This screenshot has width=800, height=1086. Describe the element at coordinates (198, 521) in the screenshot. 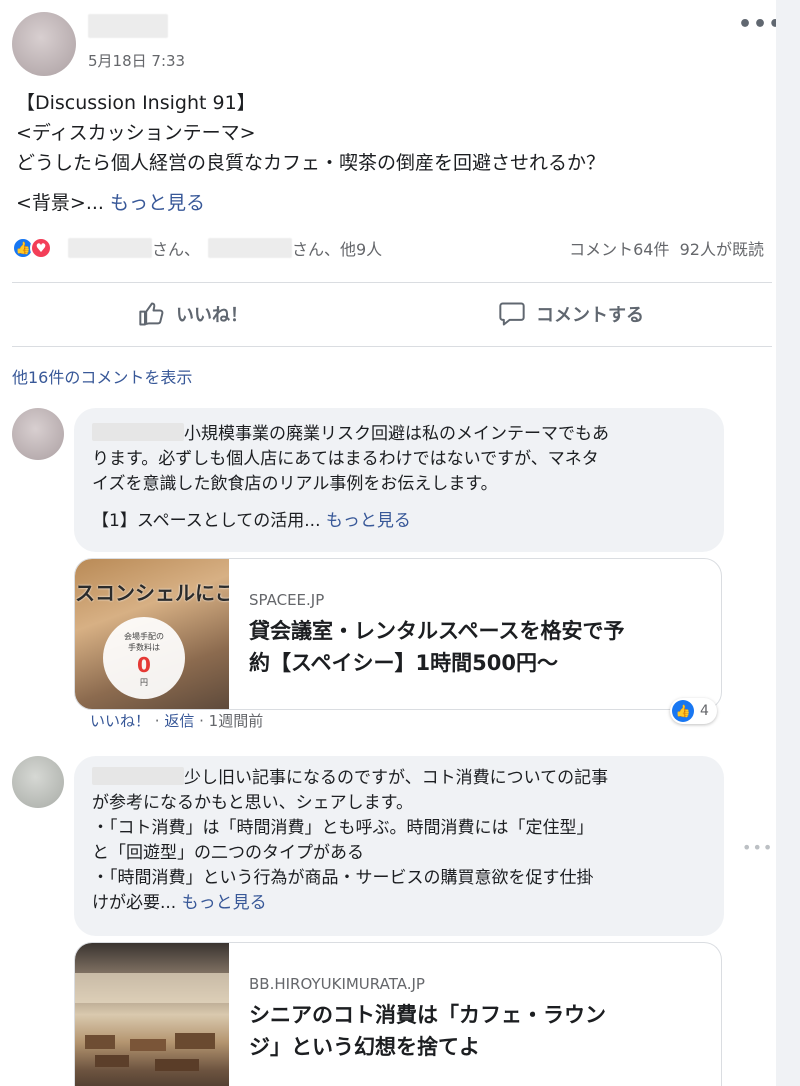

I see `comment-text: 【1】スペースとしての活用` at that location.